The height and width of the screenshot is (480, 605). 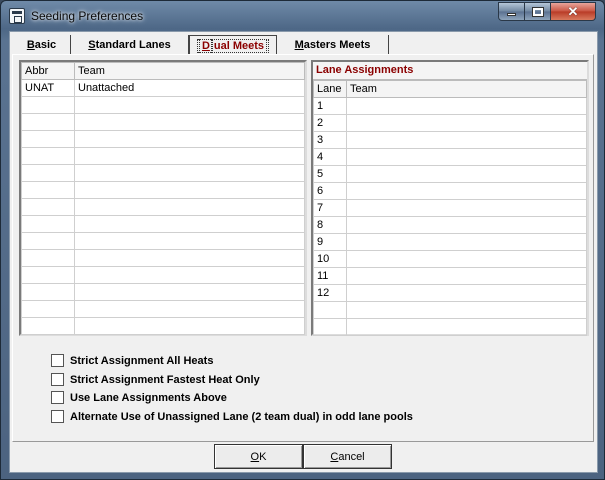 I want to click on table-row: 11, so click(x=450, y=276).